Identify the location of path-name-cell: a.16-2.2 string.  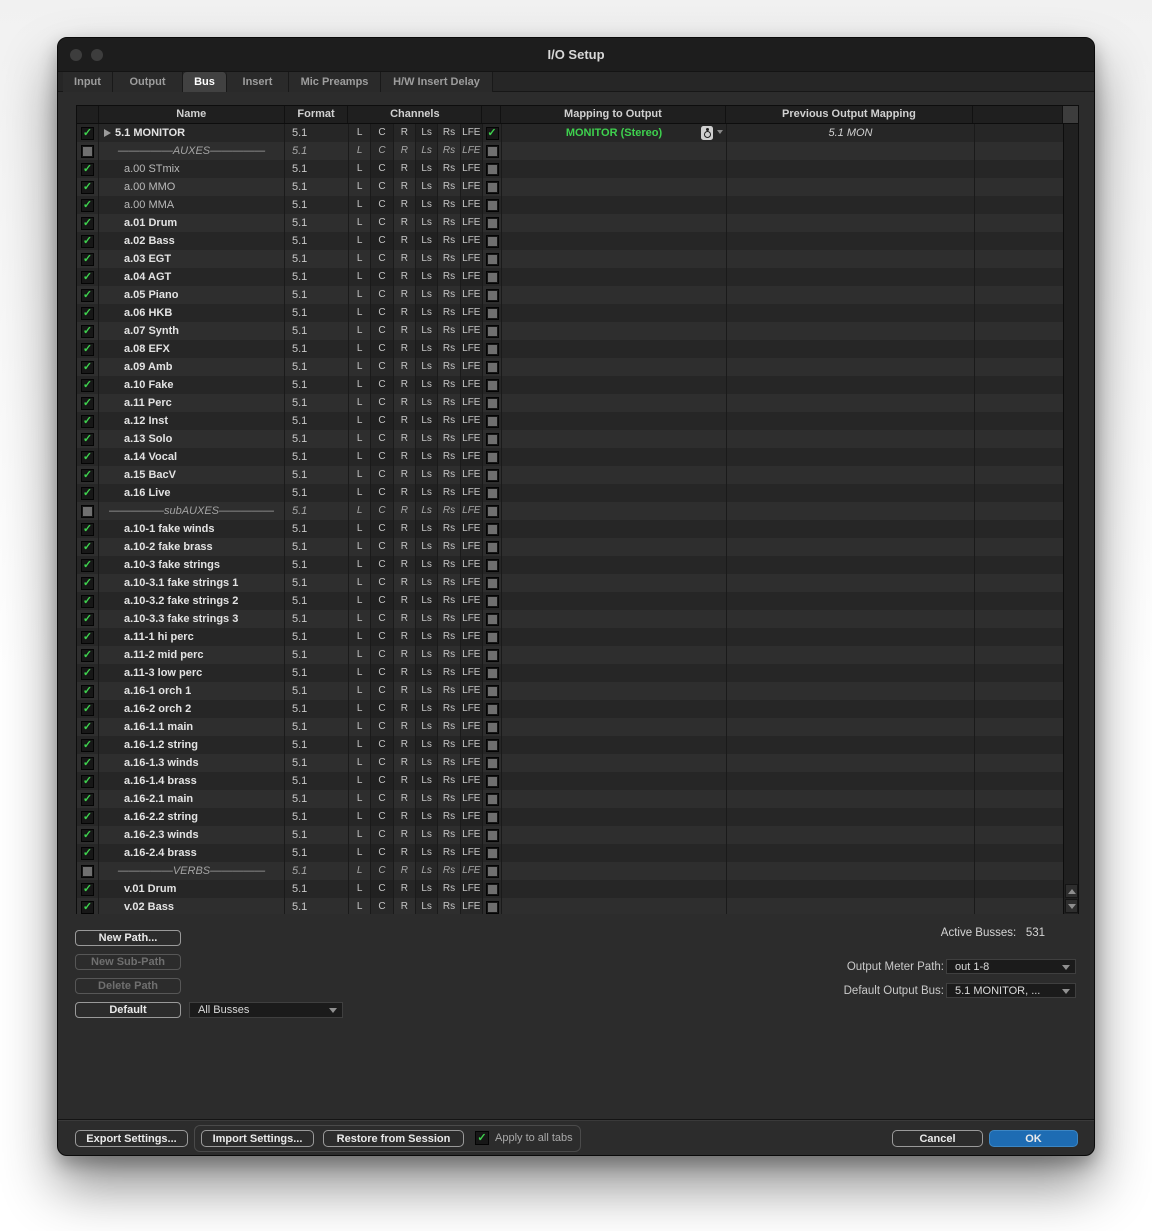
(192, 817).